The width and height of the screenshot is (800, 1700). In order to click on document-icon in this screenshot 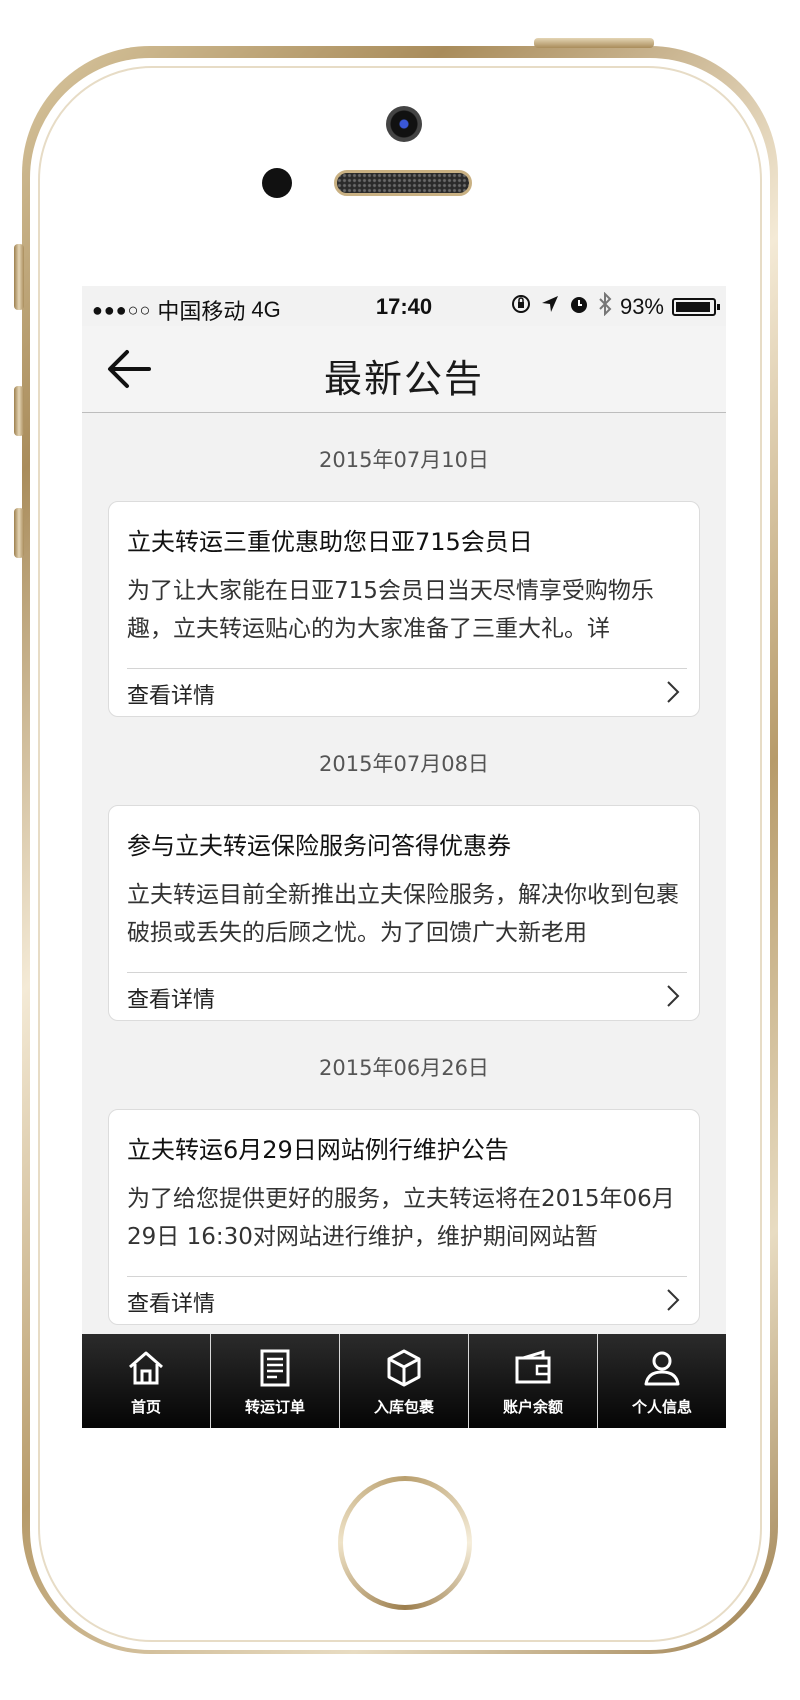, I will do `click(275, 1368)`.